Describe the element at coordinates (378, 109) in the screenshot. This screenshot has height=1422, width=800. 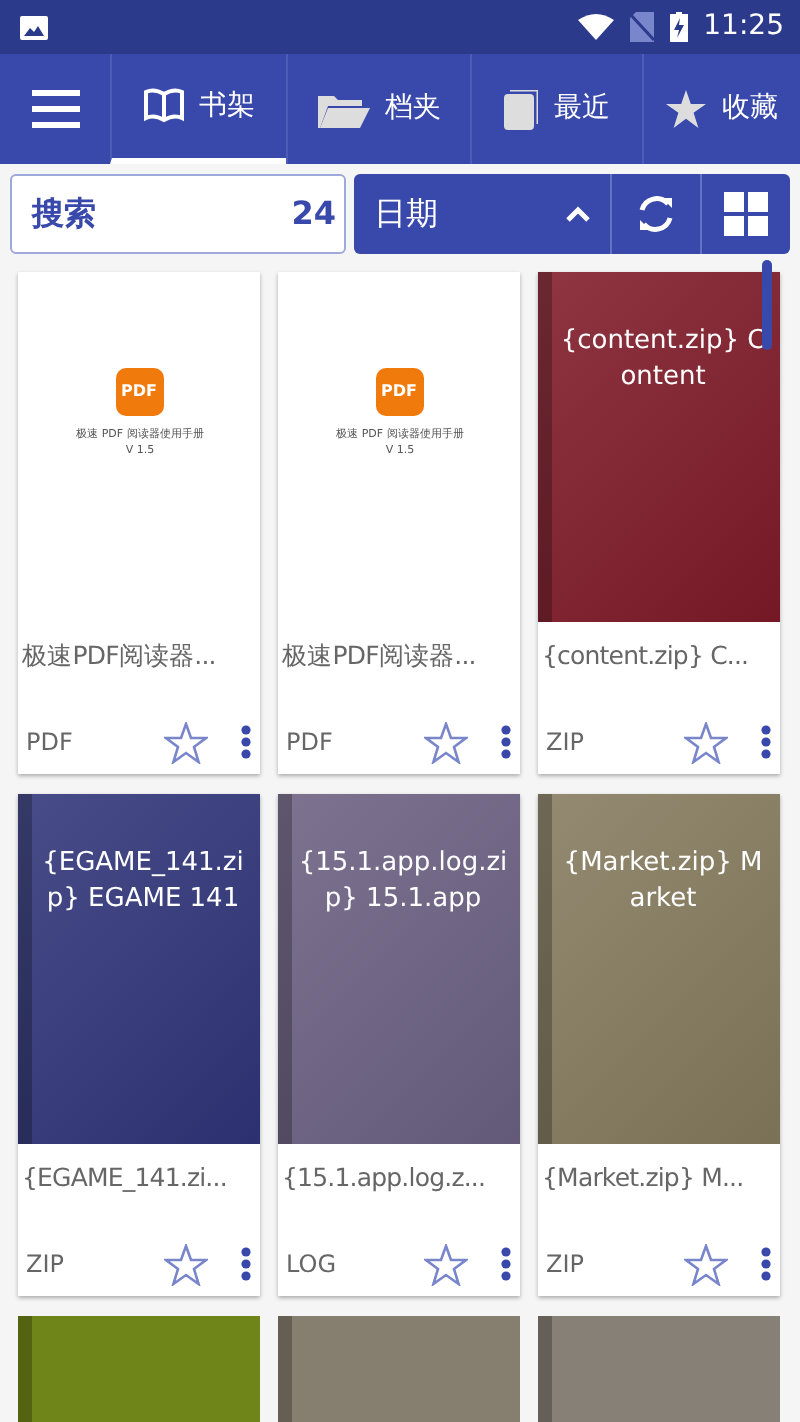
I see `tab: 档夹` at that location.